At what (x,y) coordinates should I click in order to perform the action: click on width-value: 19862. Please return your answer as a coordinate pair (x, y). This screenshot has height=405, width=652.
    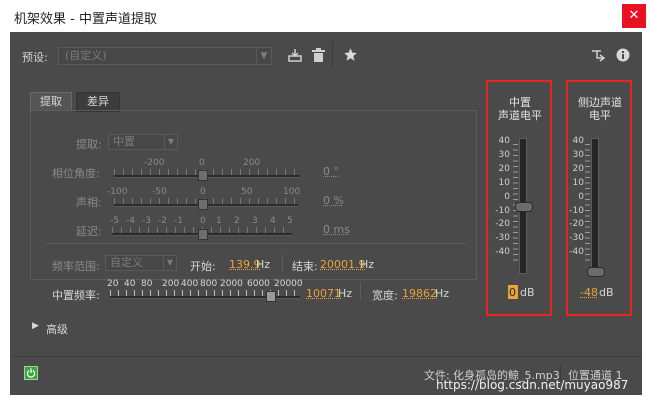
    Looking at the image, I should click on (419, 293).